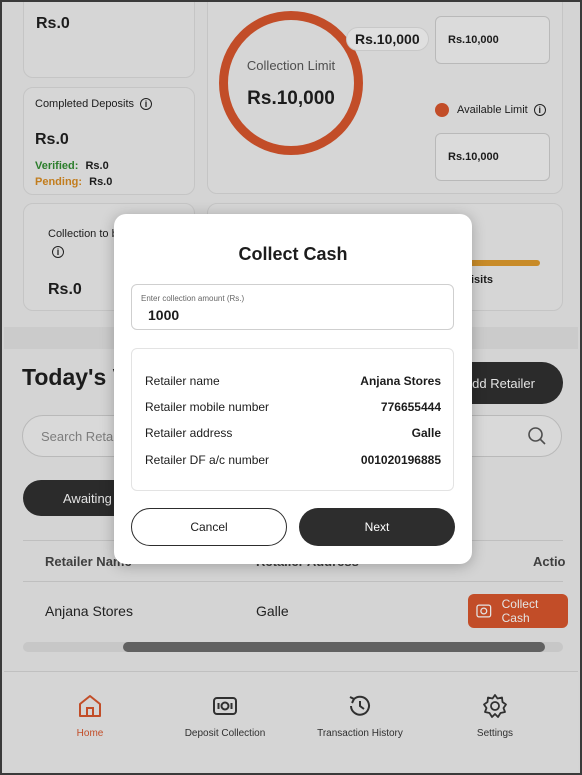  Describe the element at coordinates (207, 407) in the screenshot. I see `detail-label: Retailer mobile number` at that location.